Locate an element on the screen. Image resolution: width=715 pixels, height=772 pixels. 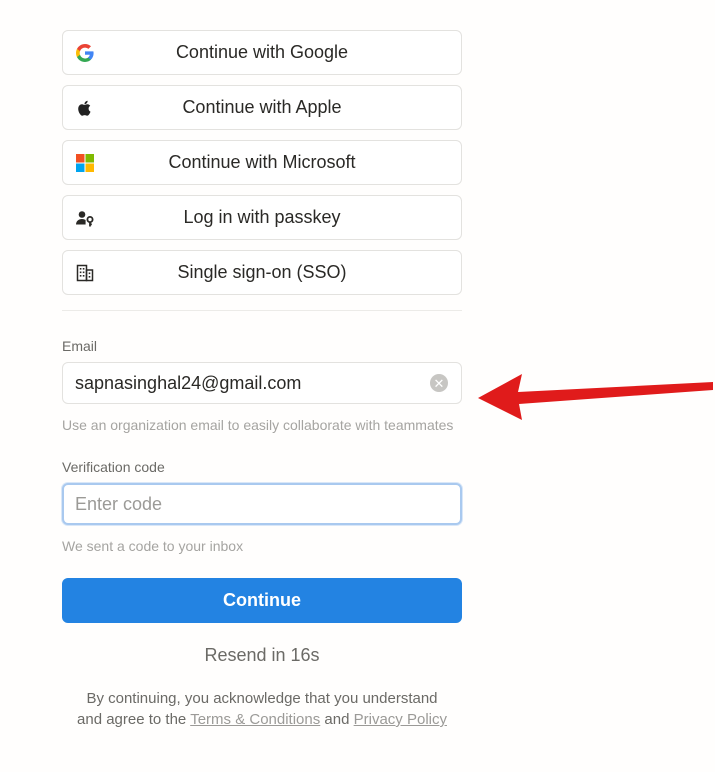
continue-with-microsoft-label: Continue with Microsoft is located at coordinates (262, 162).